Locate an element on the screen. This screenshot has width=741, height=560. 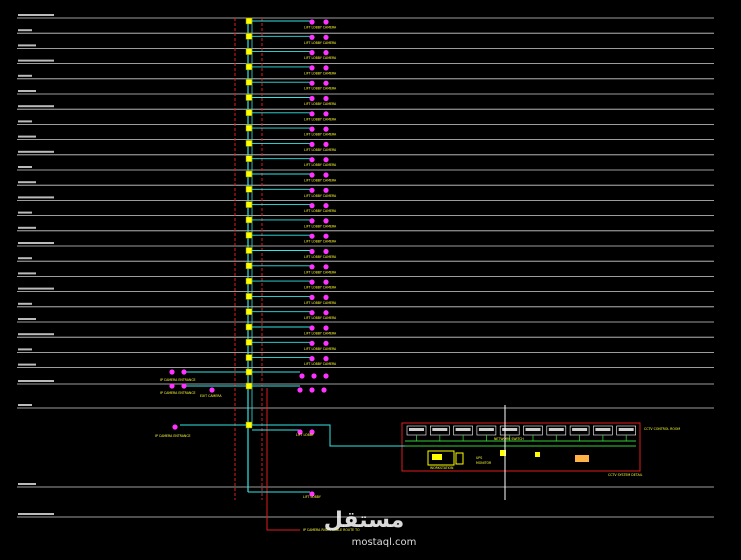
watermark-arabic: مستقل is located at coordinates (364, 520).